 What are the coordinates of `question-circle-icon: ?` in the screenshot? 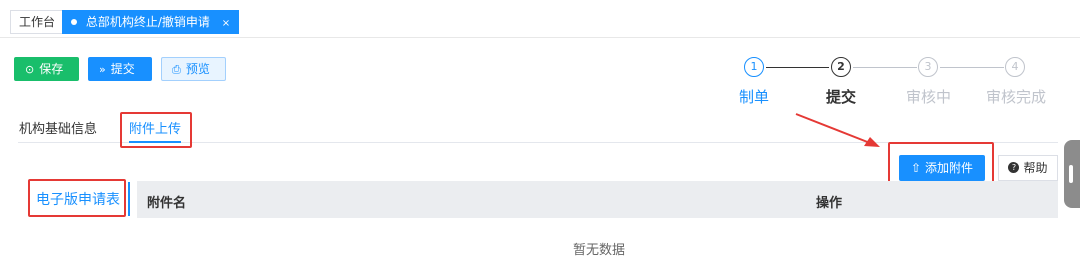 It's located at (1014, 167).